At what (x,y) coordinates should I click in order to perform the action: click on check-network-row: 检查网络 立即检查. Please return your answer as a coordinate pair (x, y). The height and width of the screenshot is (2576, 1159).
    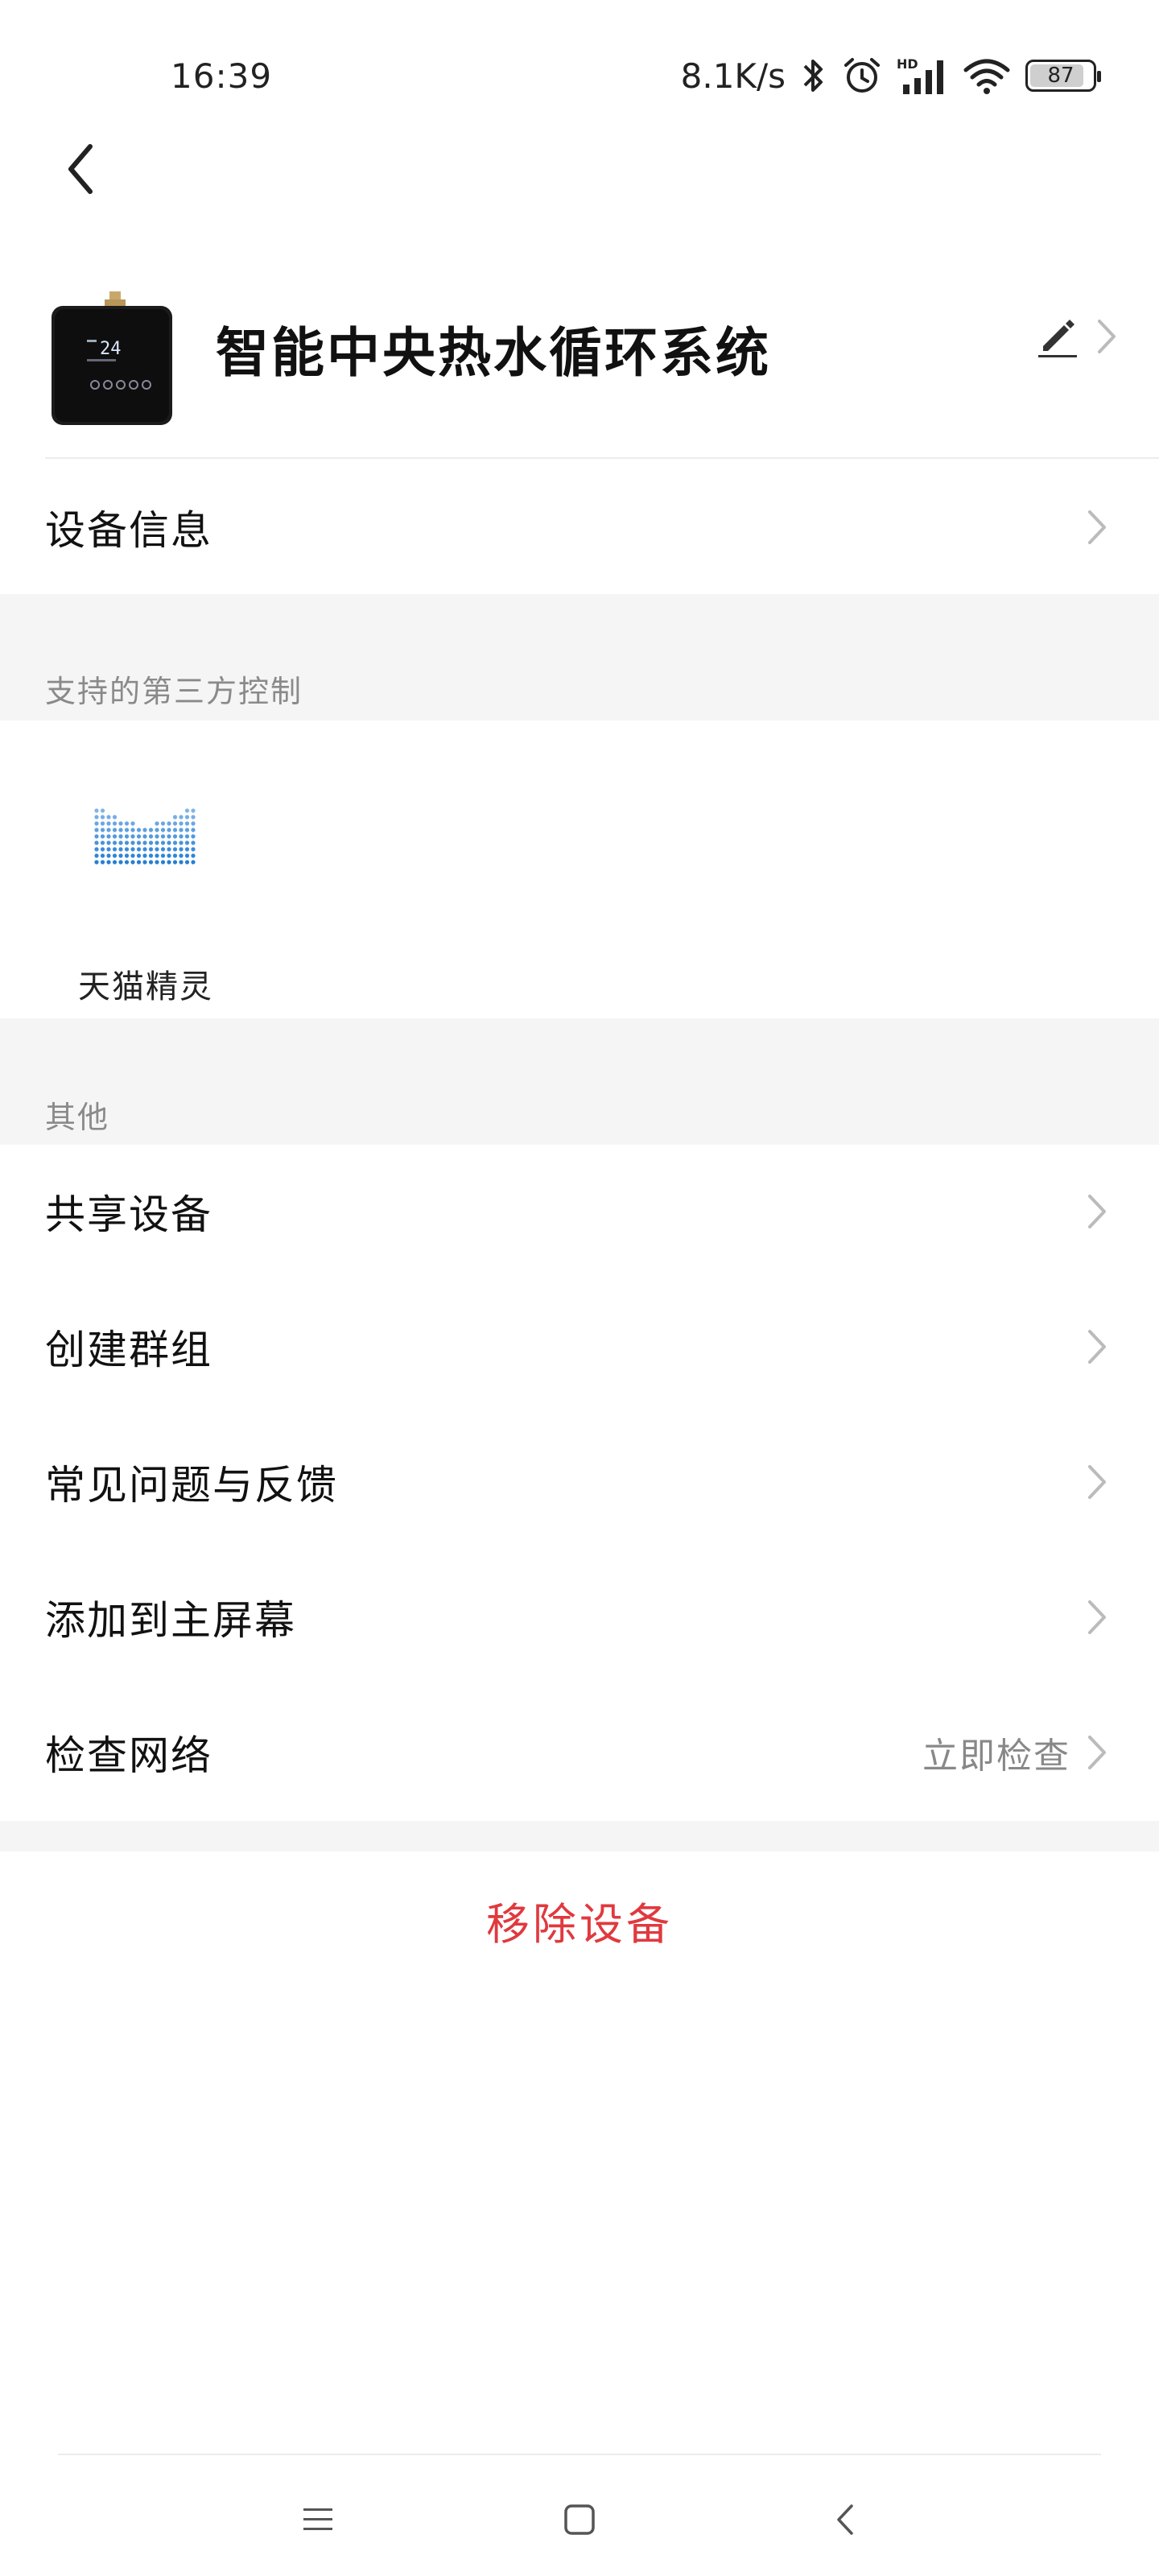
    Looking at the image, I should click on (579, 1752).